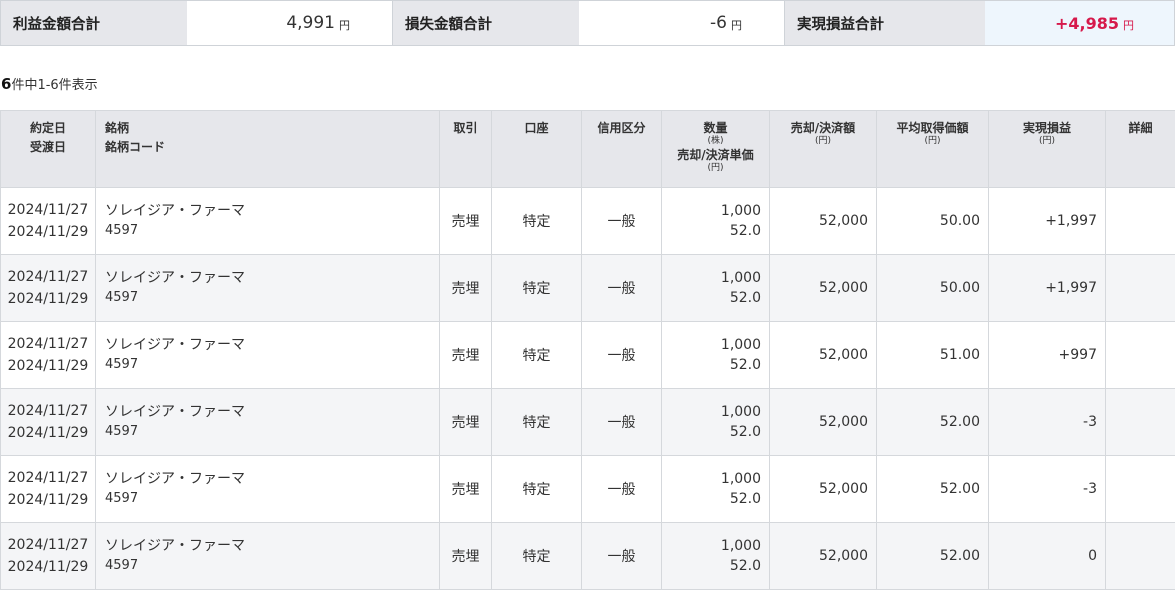 The width and height of the screenshot is (1175, 590). I want to click on header-security: 銘柄 銘柄コード, so click(268, 149).